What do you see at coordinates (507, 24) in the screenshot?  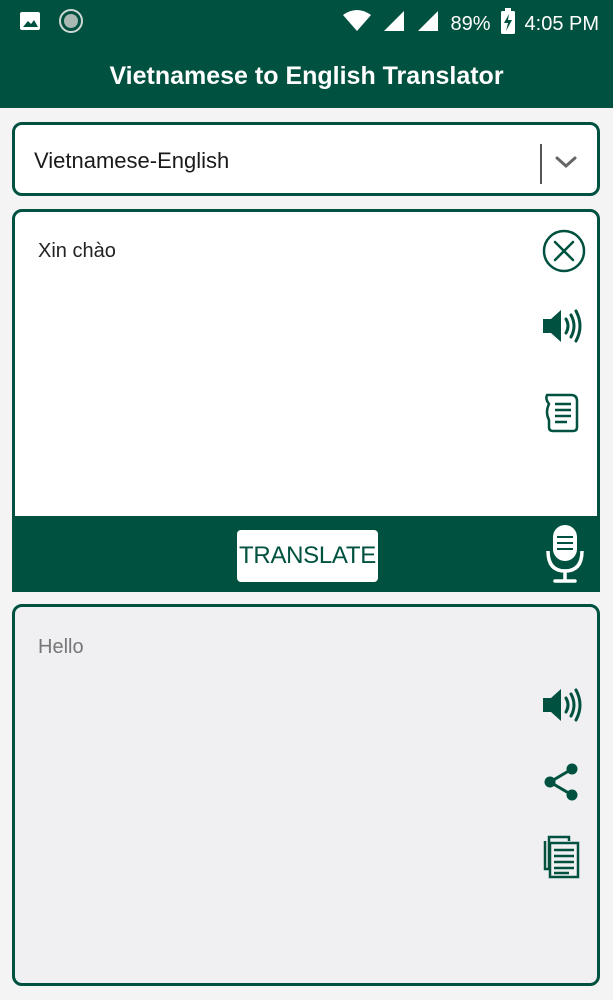 I see `battery-charging-icon` at bounding box center [507, 24].